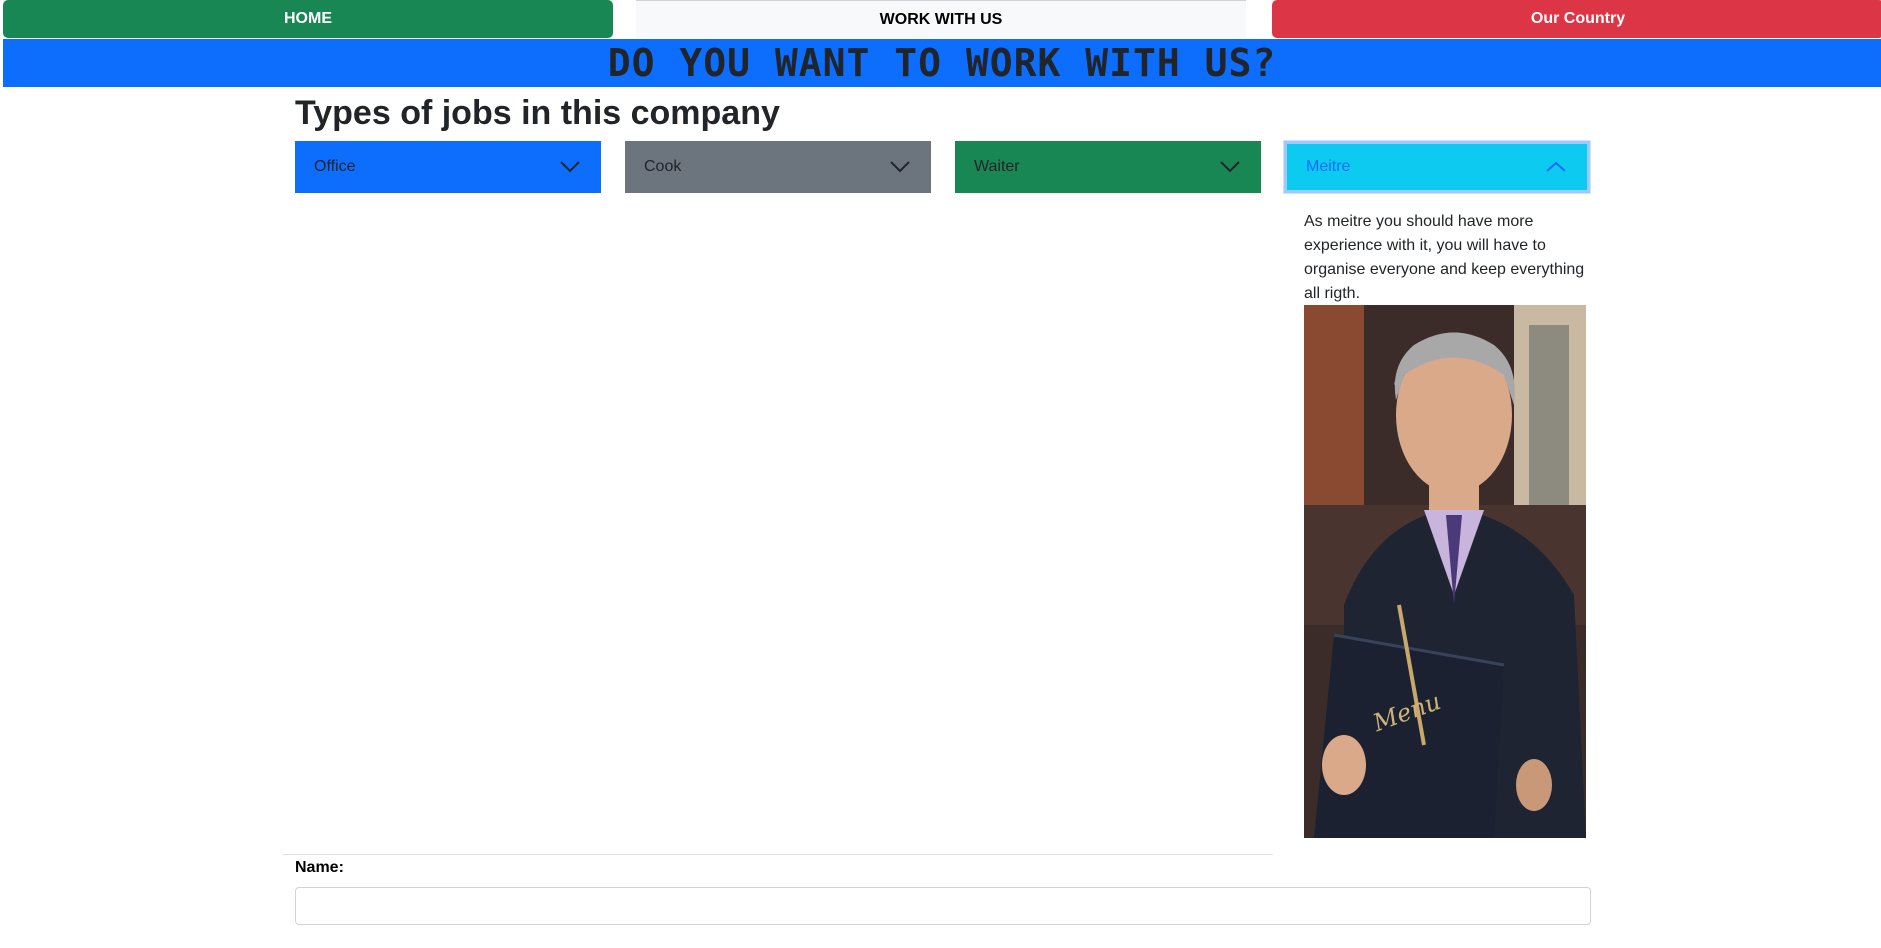  What do you see at coordinates (778, 854) in the screenshot?
I see `section-divider` at bounding box center [778, 854].